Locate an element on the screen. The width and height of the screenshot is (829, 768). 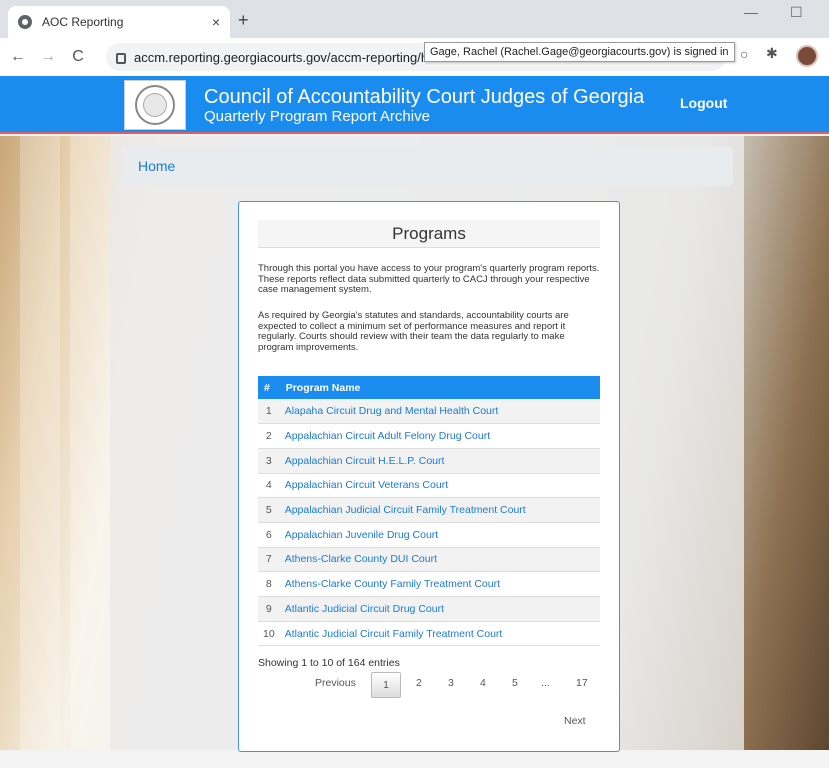
browser-tabstrip: AOC Reporting × + — ☐ is located at coordinates (414, 19).